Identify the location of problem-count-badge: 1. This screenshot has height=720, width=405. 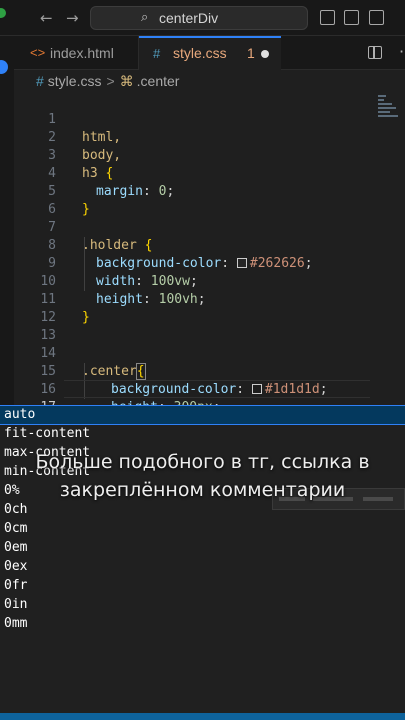
(251, 53).